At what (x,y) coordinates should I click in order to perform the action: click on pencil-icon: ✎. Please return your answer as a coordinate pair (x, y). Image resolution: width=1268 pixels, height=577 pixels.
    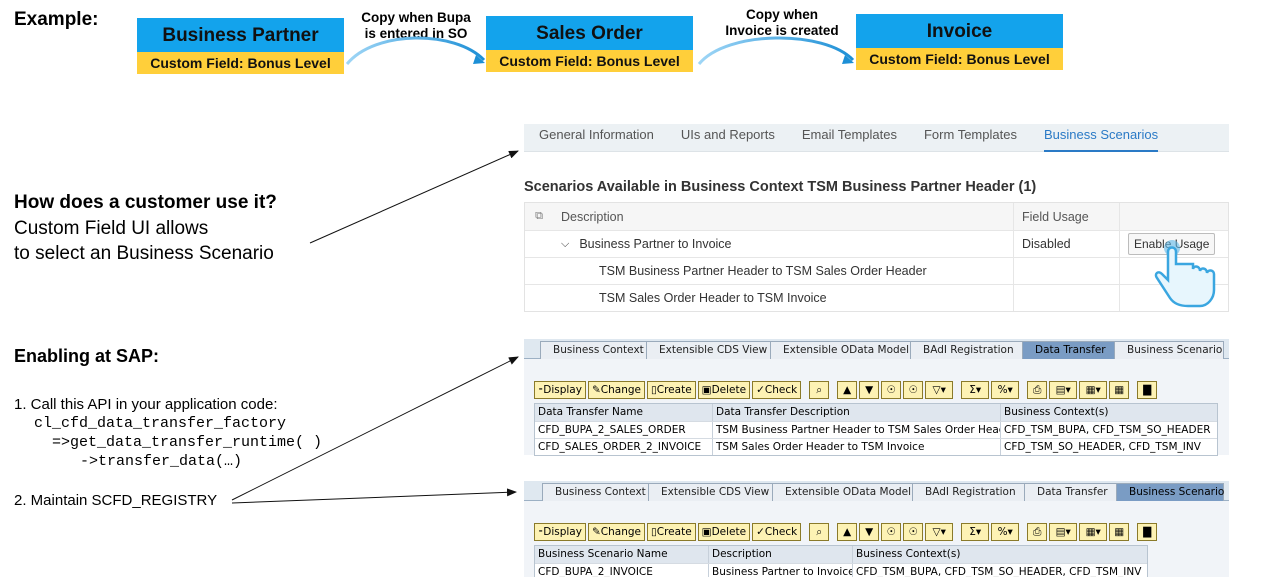
    Looking at the image, I should click on (596, 532).